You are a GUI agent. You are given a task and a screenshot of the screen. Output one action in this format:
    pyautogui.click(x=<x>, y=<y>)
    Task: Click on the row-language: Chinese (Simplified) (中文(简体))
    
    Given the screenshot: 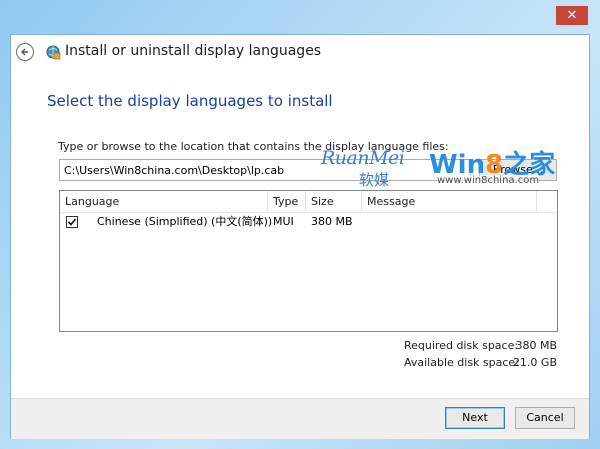 What is the action you would take?
    pyautogui.click(x=185, y=221)
    